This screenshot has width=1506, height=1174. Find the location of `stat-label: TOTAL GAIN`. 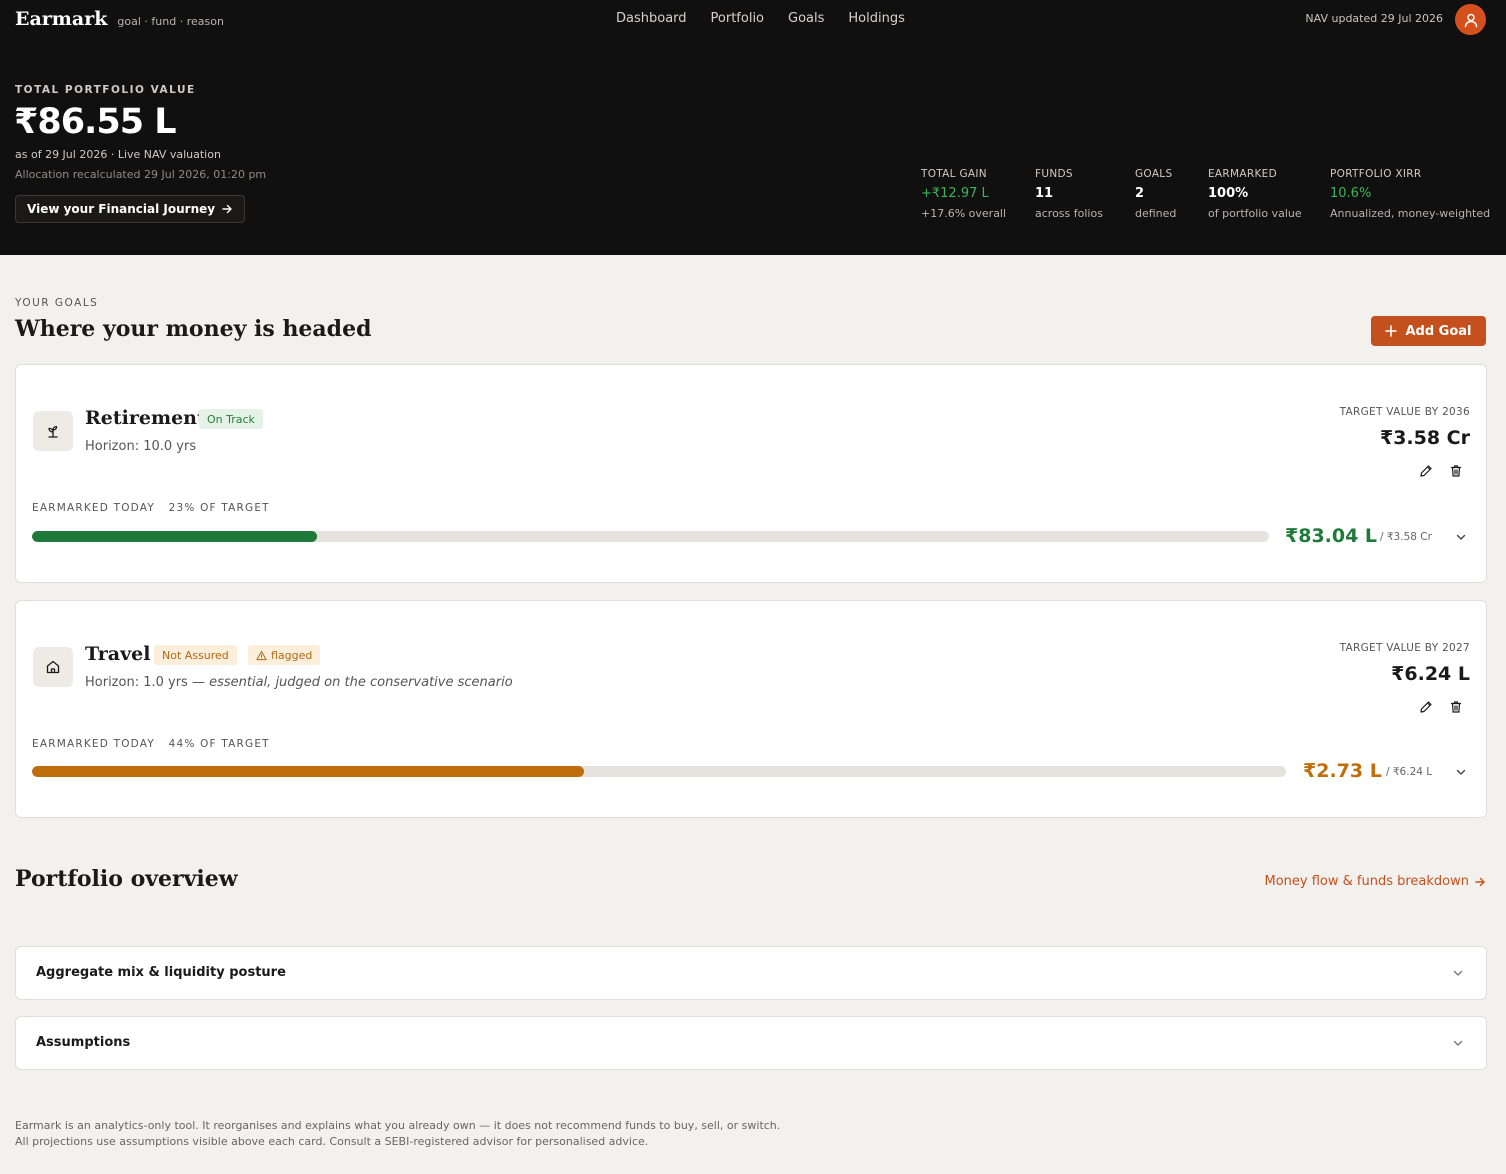

stat-label: TOTAL GAIN is located at coordinates (954, 174).